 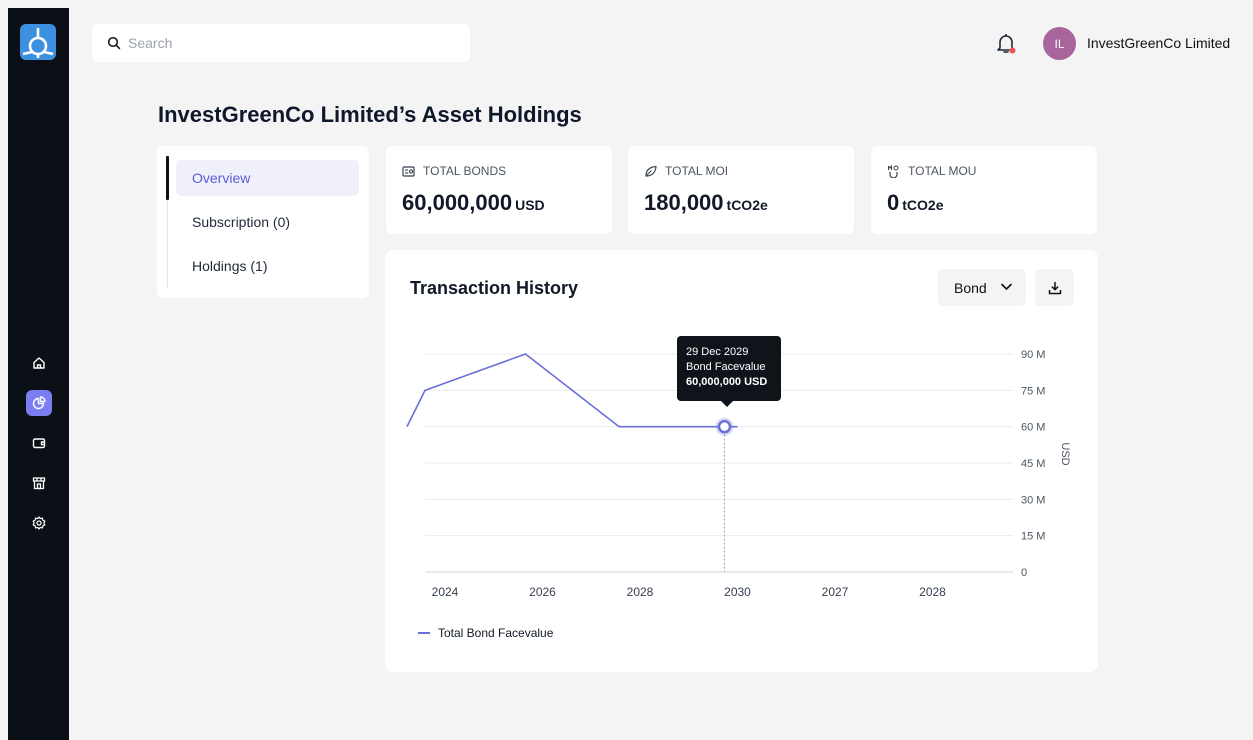 I want to click on nav-marketplace, so click(x=39, y=483).